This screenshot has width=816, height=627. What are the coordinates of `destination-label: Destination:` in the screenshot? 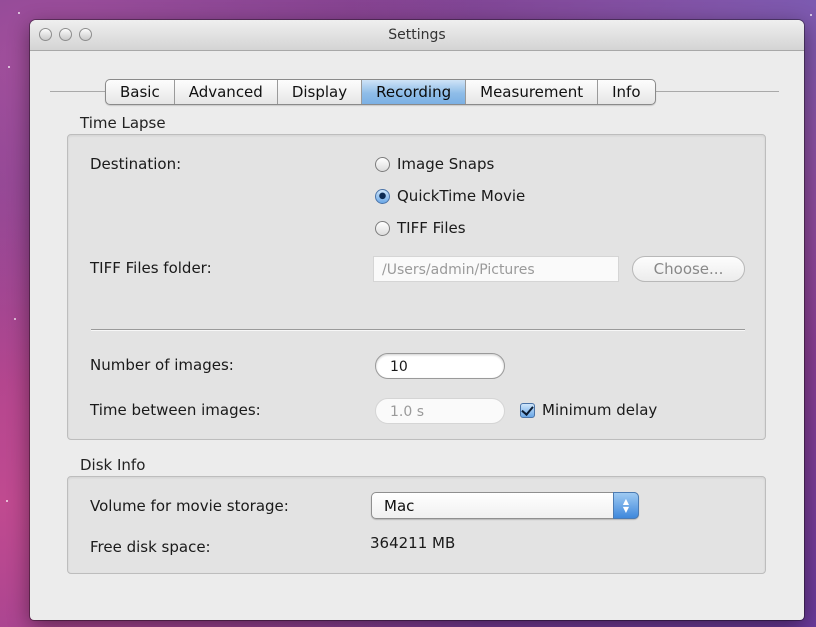 It's located at (136, 164).